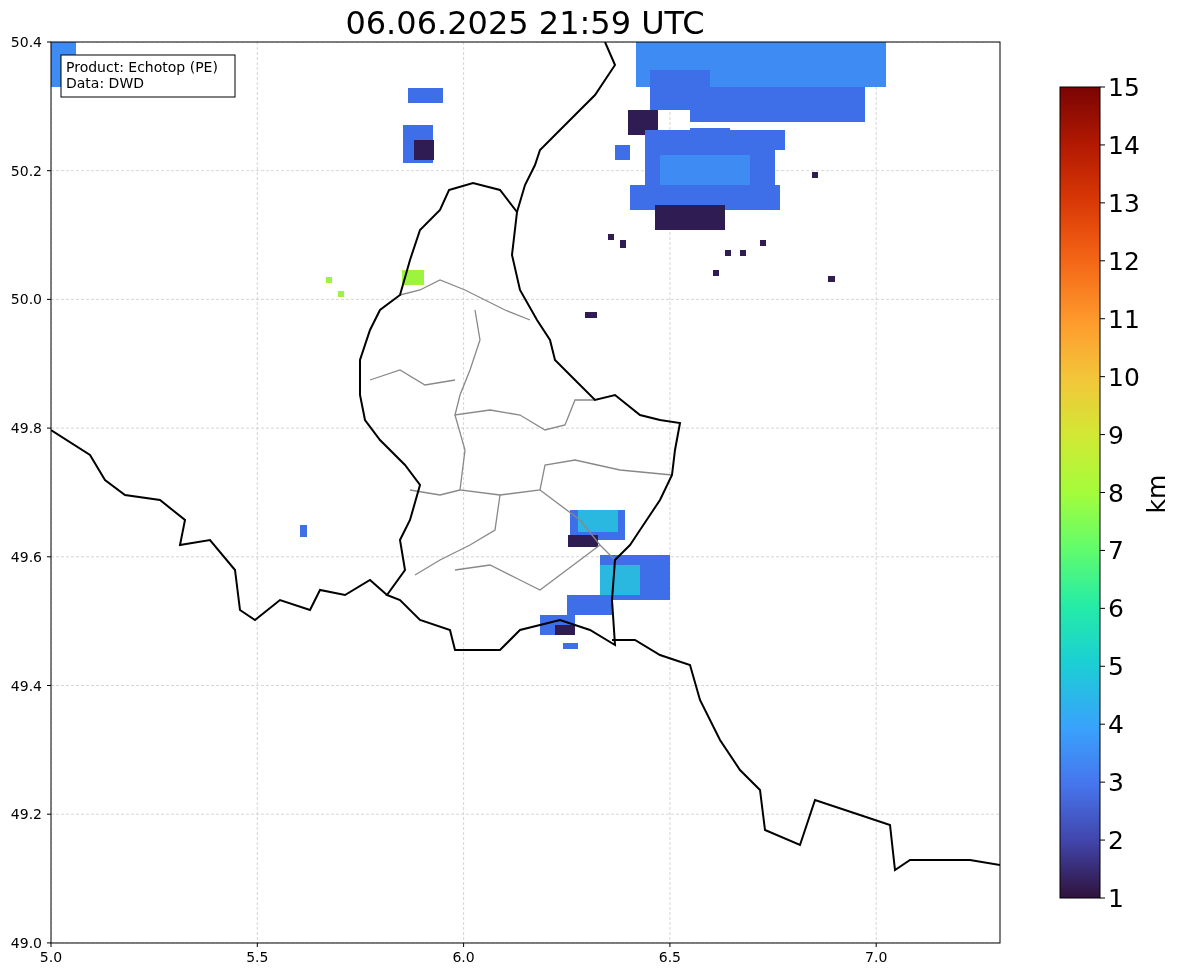 This screenshot has width=1178, height=976. What do you see at coordinates (1156, 494) in the screenshot?
I see `colorbar-unit: km` at bounding box center [1156, 494].